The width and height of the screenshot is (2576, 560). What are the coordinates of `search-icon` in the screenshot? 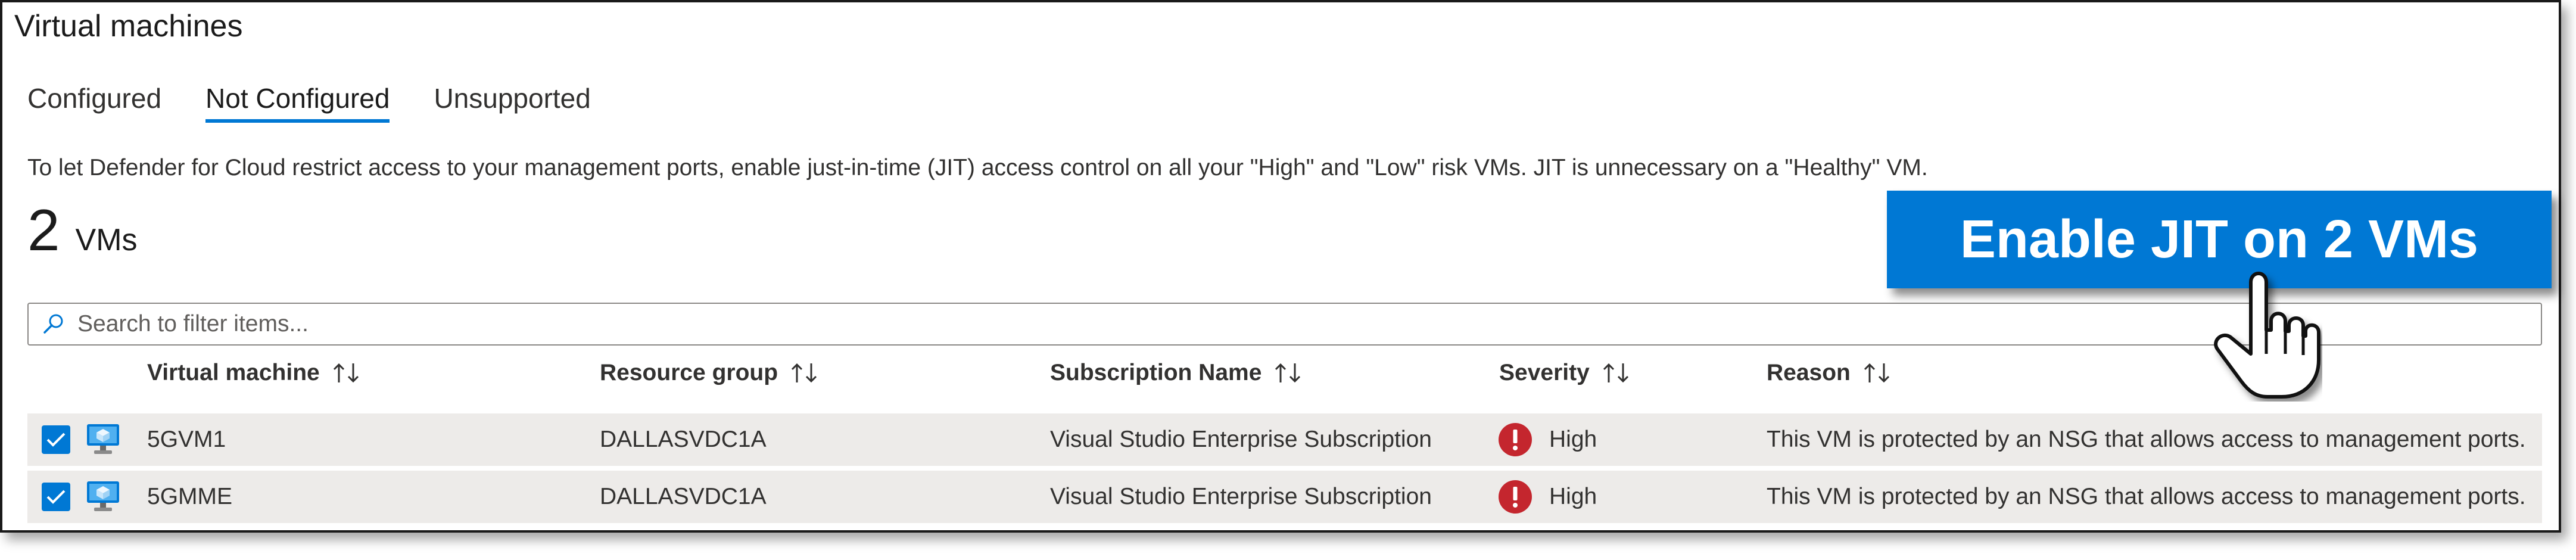 It's located at (53, 324).